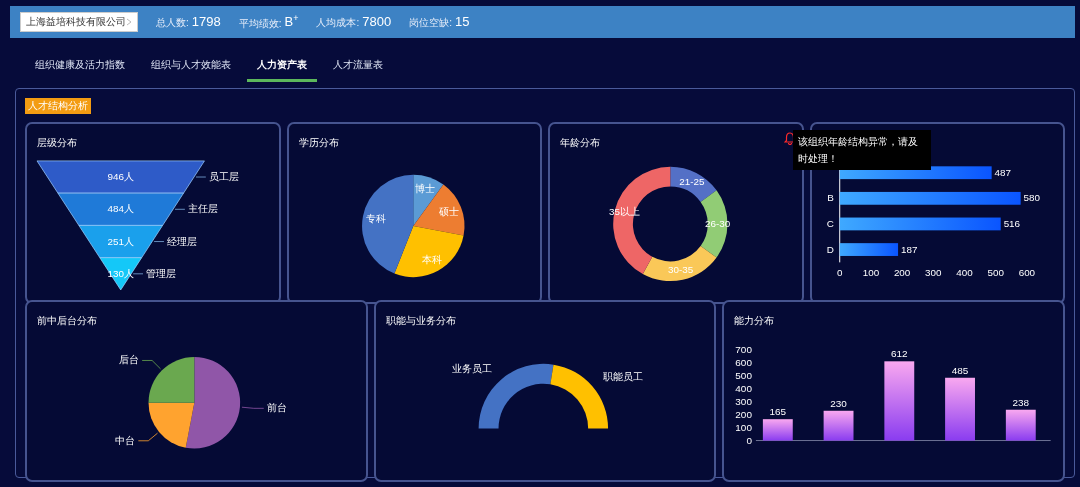 The image size is (1080, 487). I want to click on panel-title: 年龄分布, so click(580, 143).